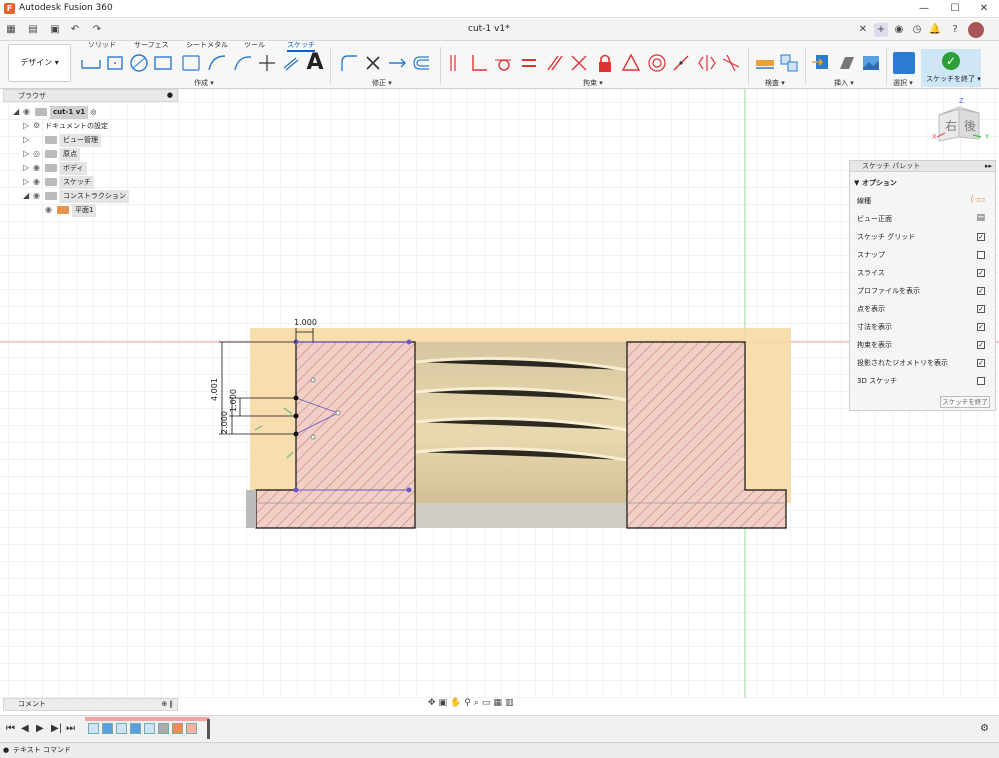 This screenshot has height=758, width=999. Describe the element at coordinates (981, 327) in the screenshot. I see `show-dimensions-checkbox: ✓` at that location.